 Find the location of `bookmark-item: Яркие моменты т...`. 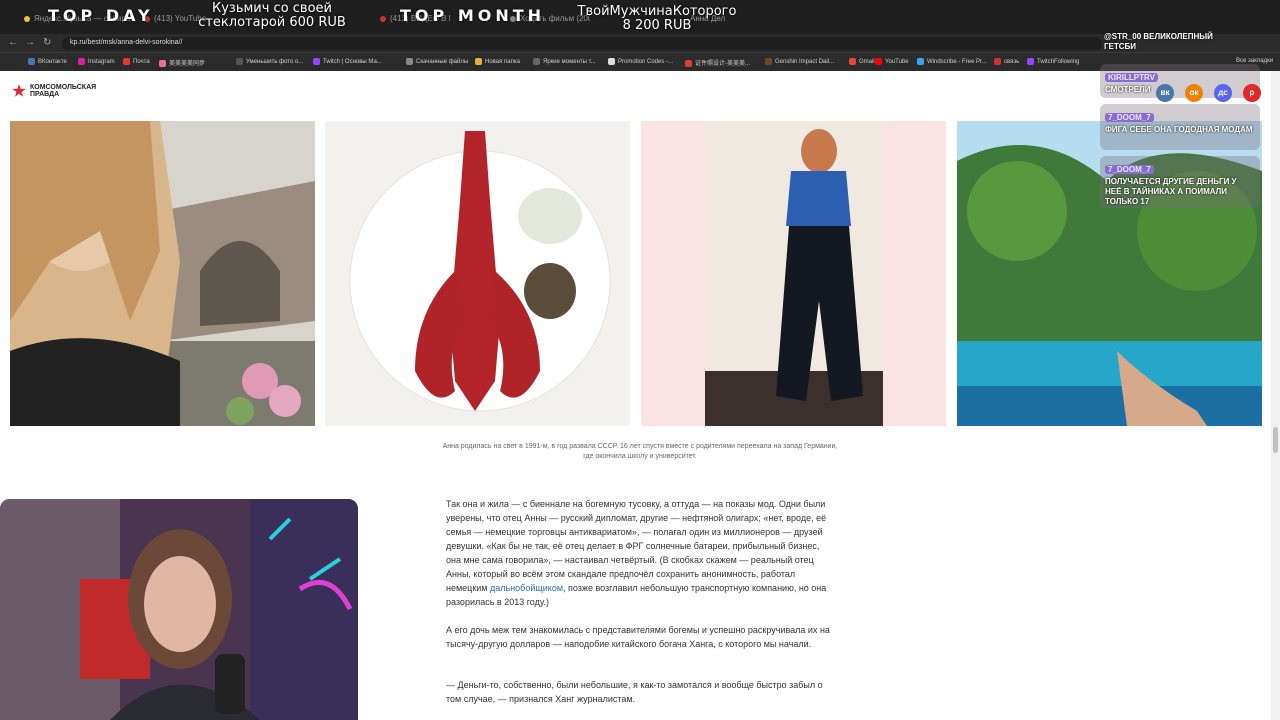

bookmark-item: Яркие моменты т... is located at coordinates (564, 61).